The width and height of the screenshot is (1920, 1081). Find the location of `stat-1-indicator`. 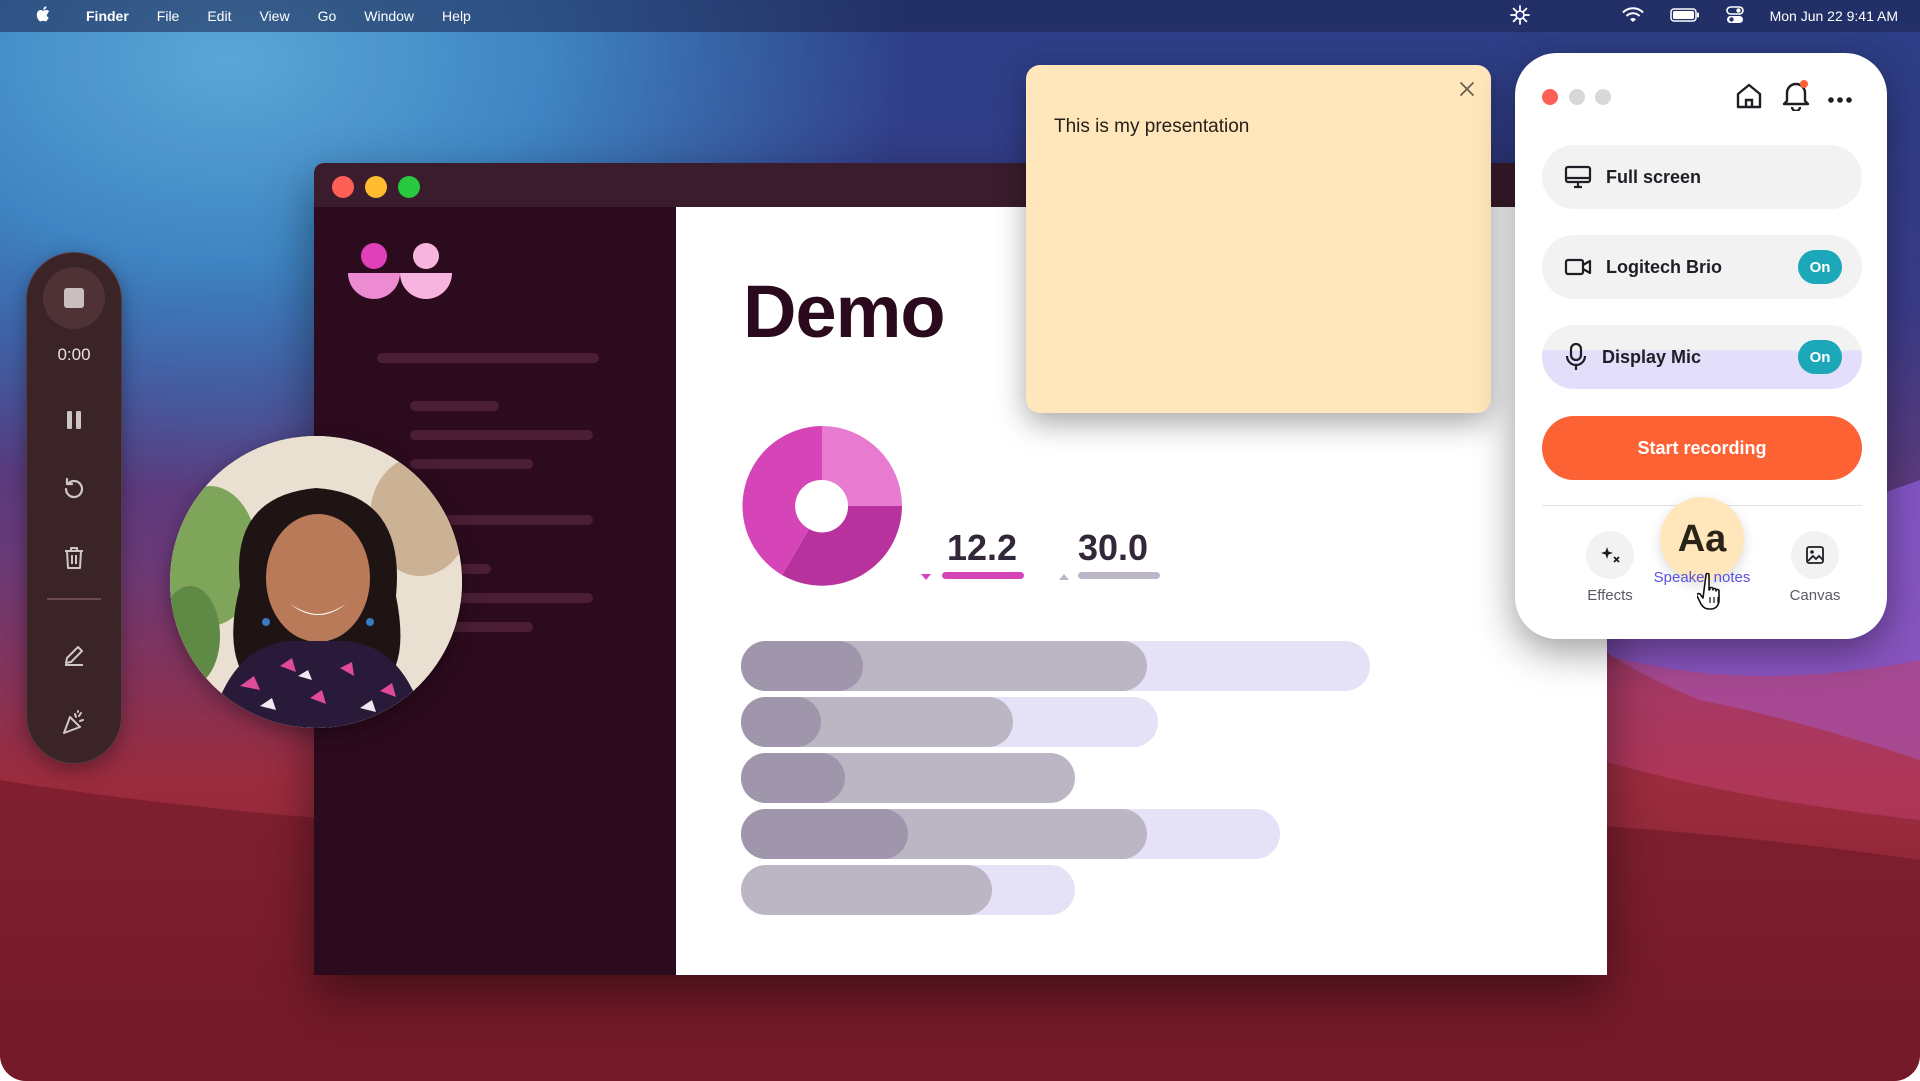

stat-1-indicator is located at coordinates (972, 576).